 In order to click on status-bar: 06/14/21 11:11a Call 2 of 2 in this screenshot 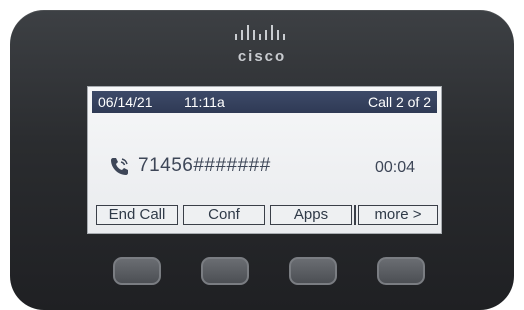, I will do `click(264, 102)`.